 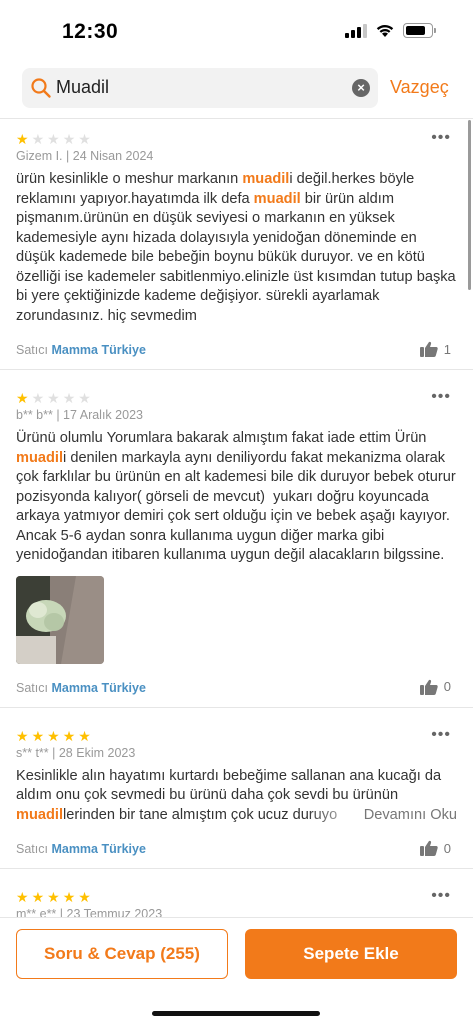 What do you see at coordinates (236, 970) in the screenshot?
I see `bottom-action-bar: Soru & Cevap (255) Sepete Ekle` at bounding box center [236, 970].